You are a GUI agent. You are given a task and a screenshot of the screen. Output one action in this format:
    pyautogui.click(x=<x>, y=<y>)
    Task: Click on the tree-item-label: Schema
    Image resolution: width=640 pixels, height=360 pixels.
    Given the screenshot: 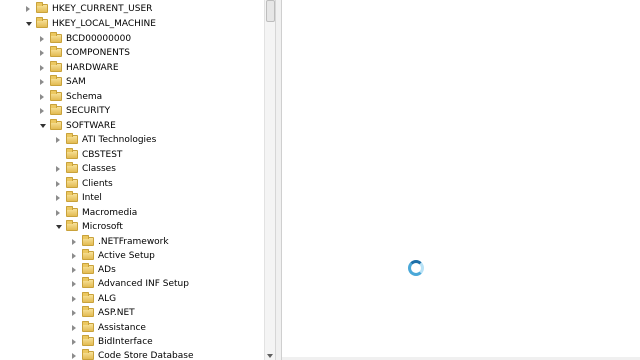 What is the action you would take?
    pyautogui.click(x=84, y=97)
    